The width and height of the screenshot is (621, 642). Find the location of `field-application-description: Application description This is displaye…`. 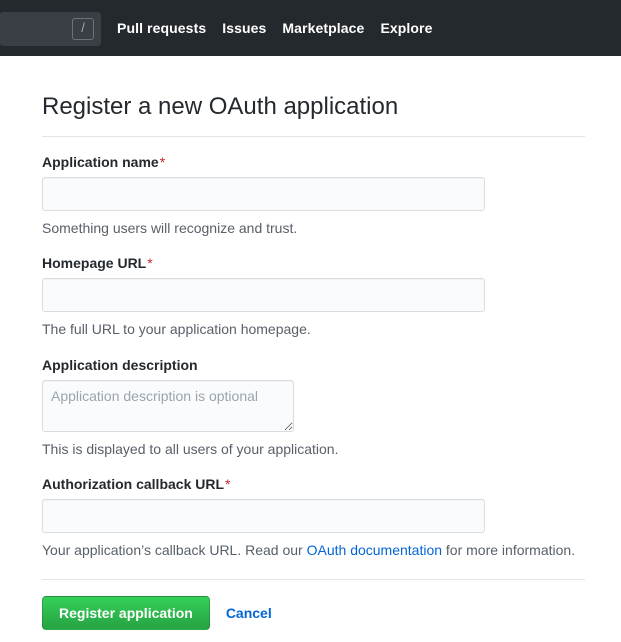

field-application-description: Application description This is displaye… is located at coordinates (313, 408).